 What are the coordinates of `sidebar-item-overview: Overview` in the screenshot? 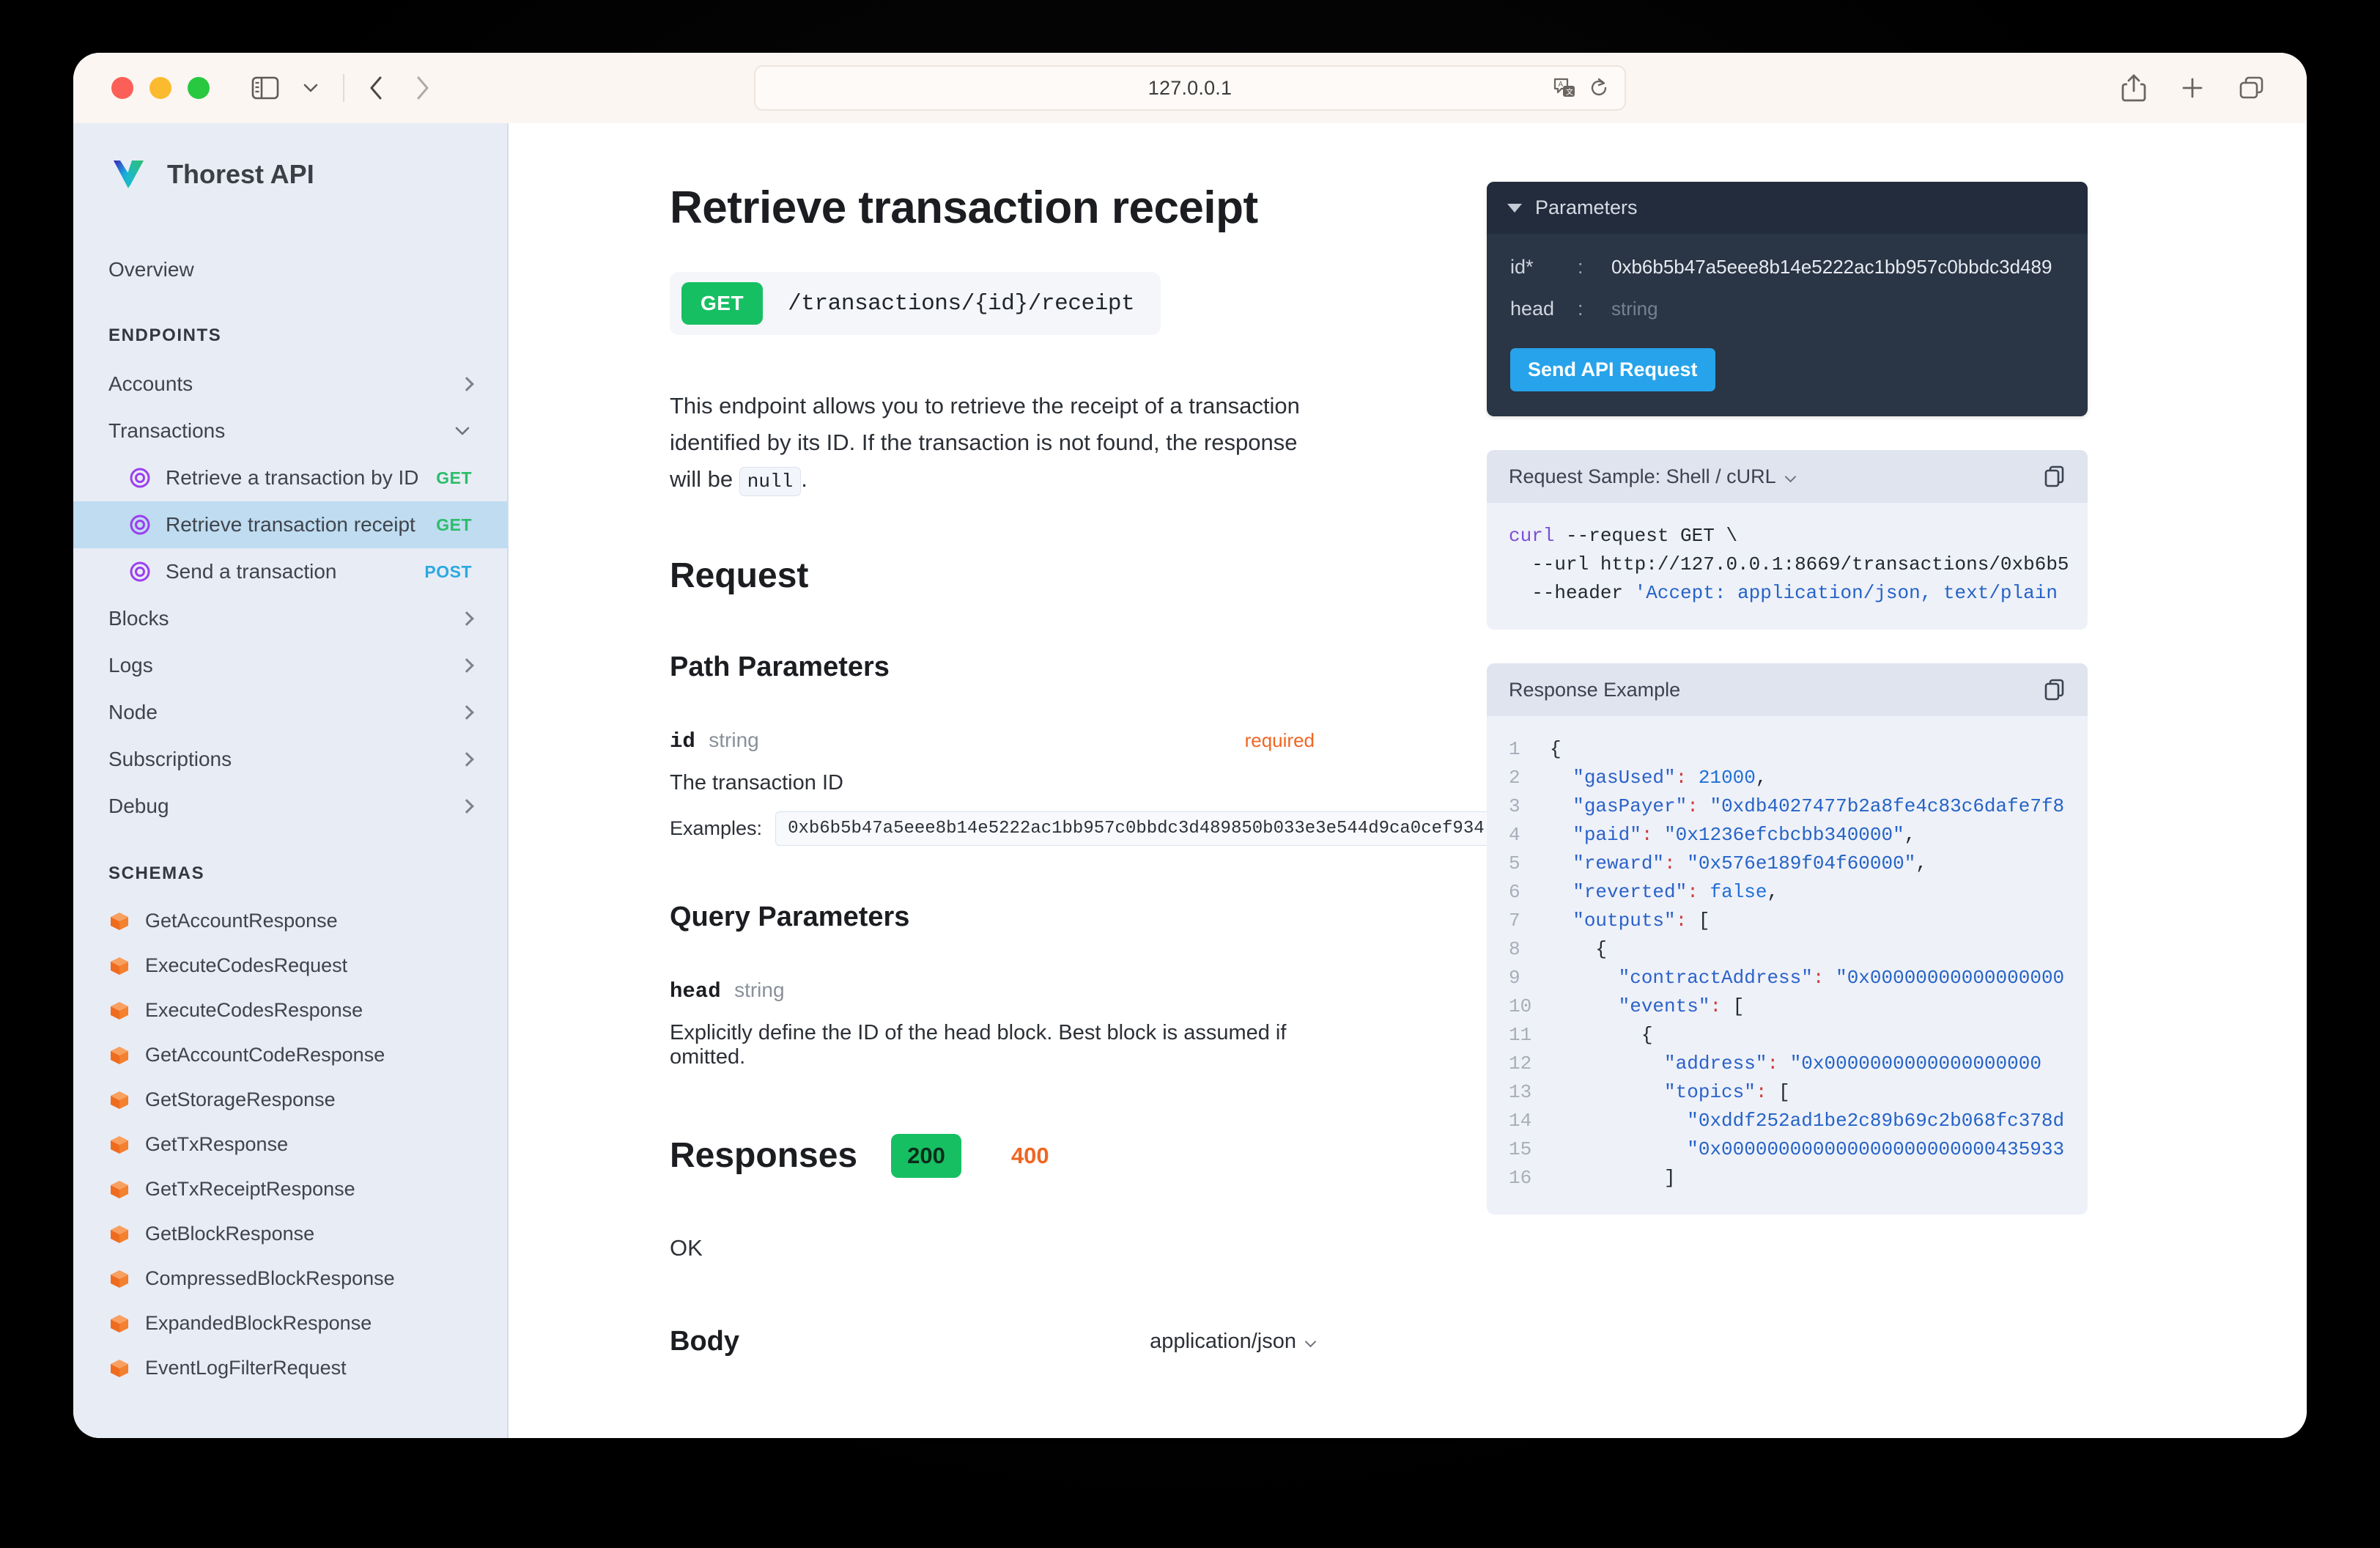 It's located at (290, 270).